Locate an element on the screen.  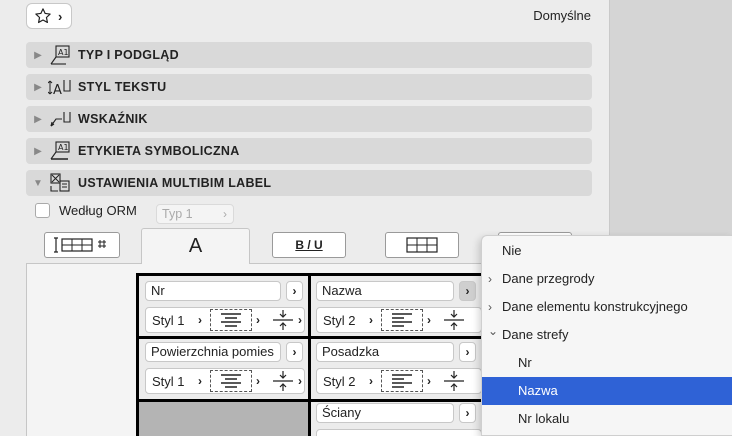
pointer-icon is located at coordinates (60, 119).